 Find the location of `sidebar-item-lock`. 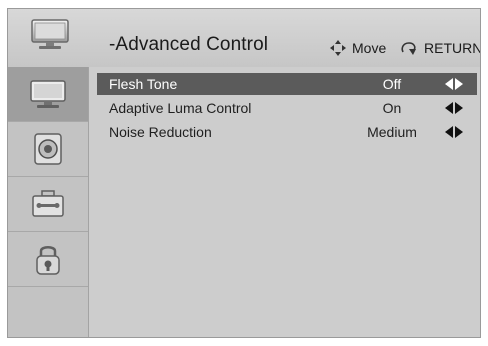

sidebar-item-lock is located at coordinates (48, 259).